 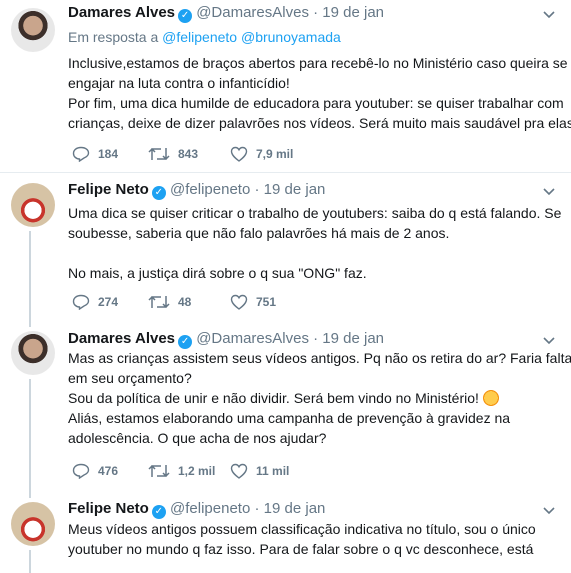 I want to click on tweet-text-line: adolescência. O que acha de nos ajudar?, so click(x=197, y=438).